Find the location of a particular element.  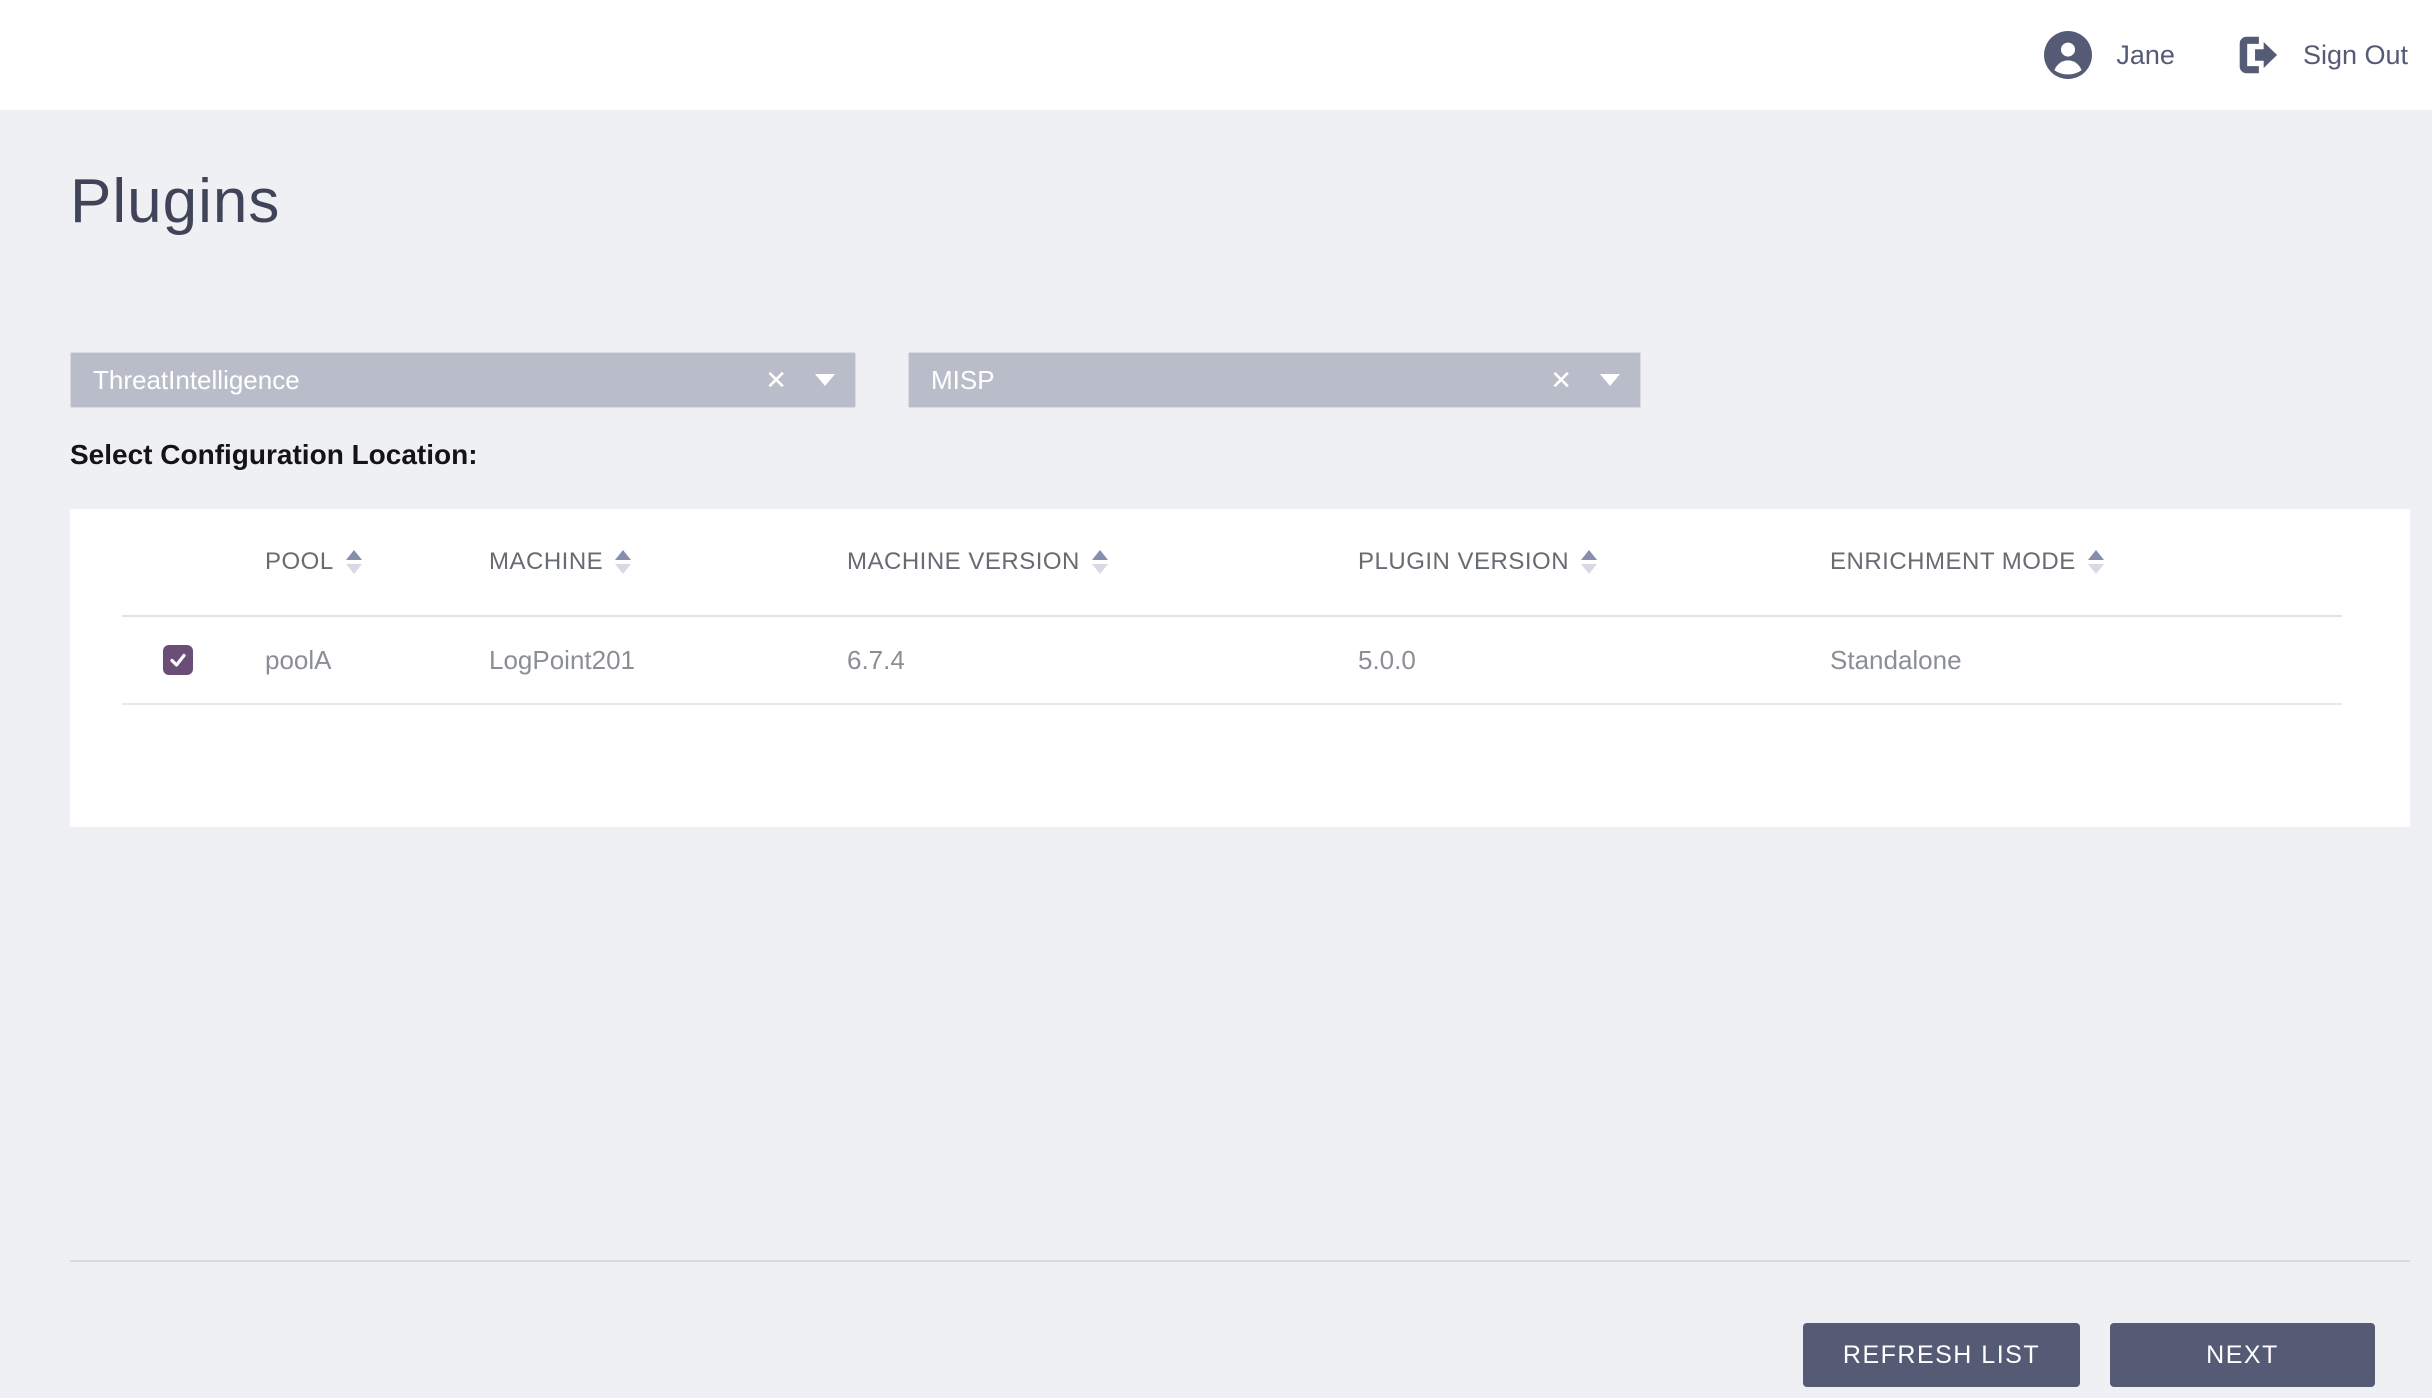

plugin-type-value: ThreatIntelligence is located at coordinates (196, 379).